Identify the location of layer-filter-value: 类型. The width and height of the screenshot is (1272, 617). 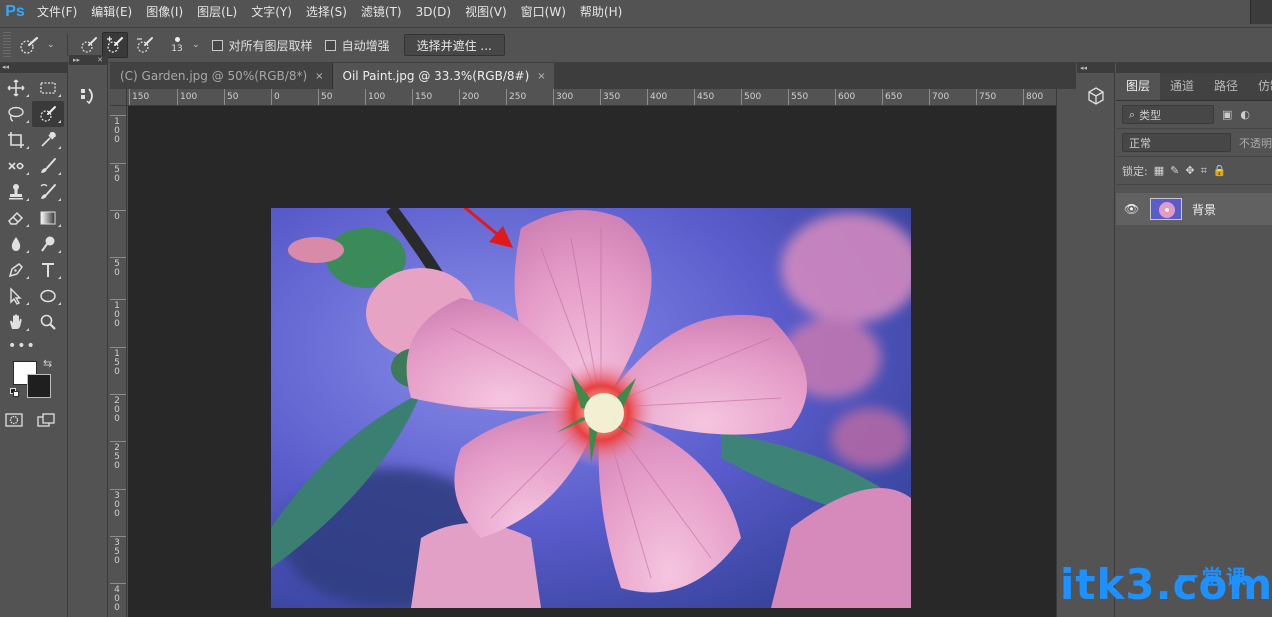
(1150, 115).